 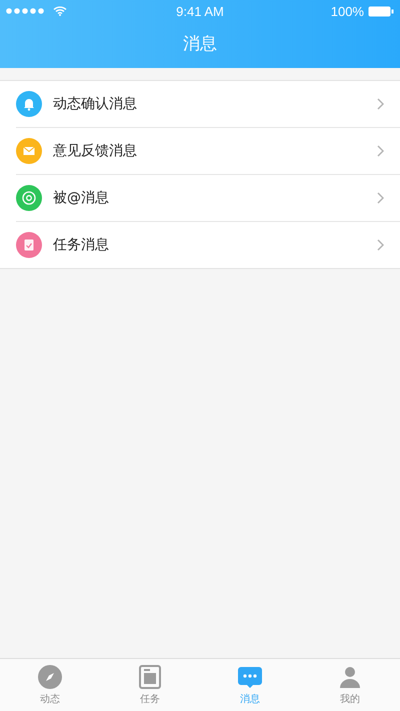 I want to click on battery-icon, so click(x=381, y=11).